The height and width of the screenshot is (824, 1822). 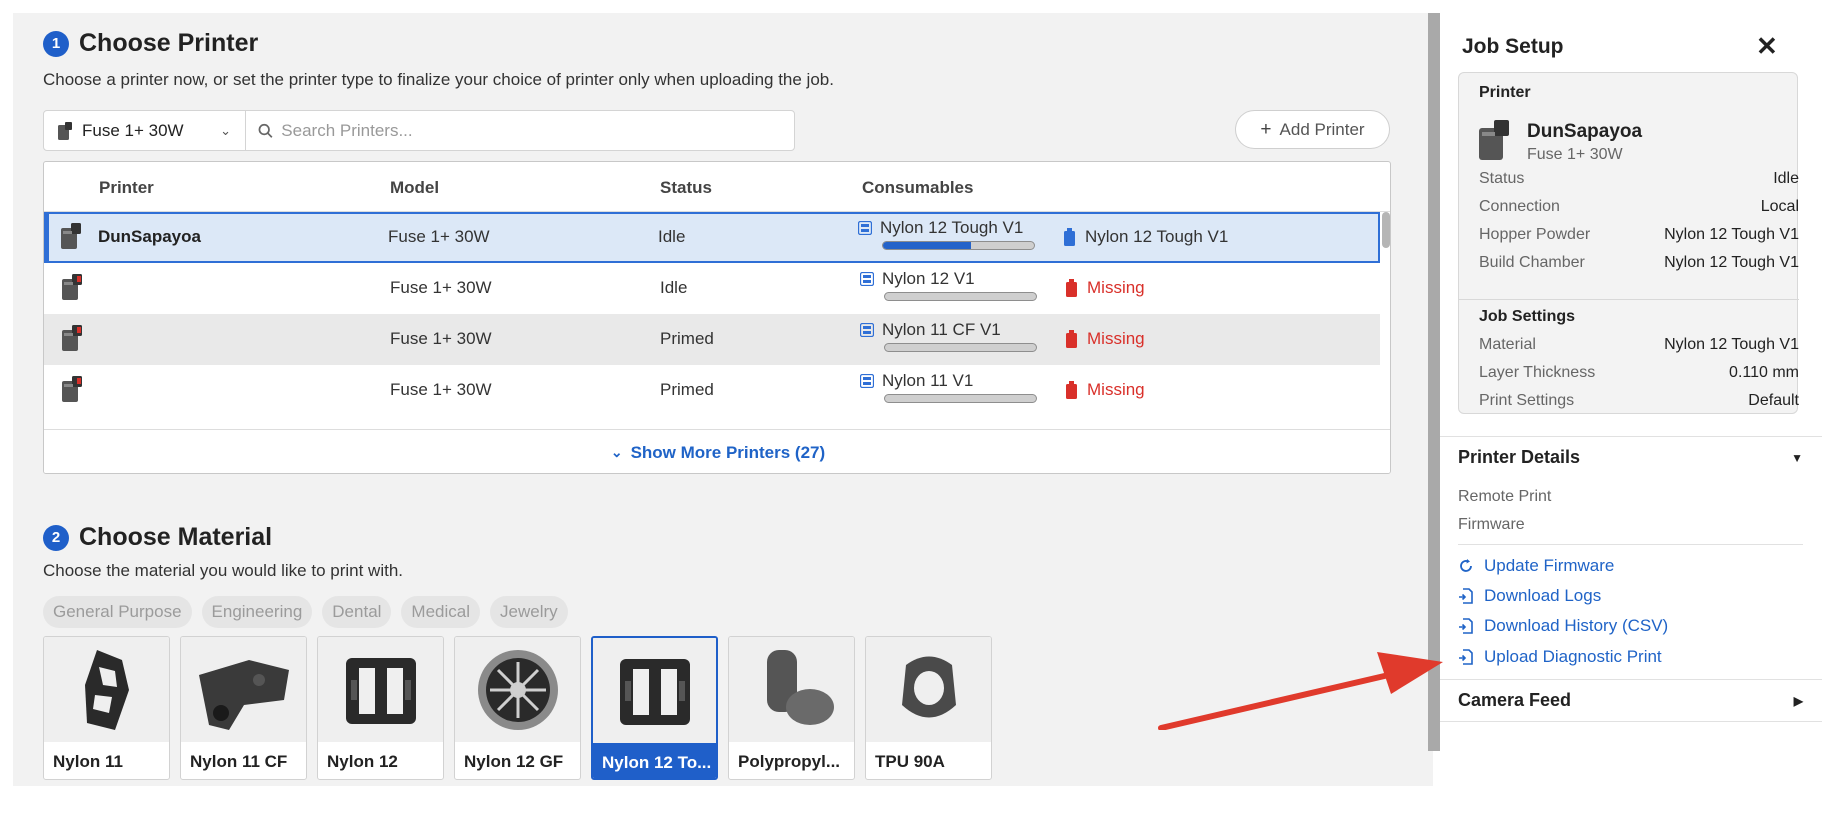 What do you see at coordinates (415, 187) in the screenshot?
I see `column-header-model: Model` at bounding box center [415, 187].